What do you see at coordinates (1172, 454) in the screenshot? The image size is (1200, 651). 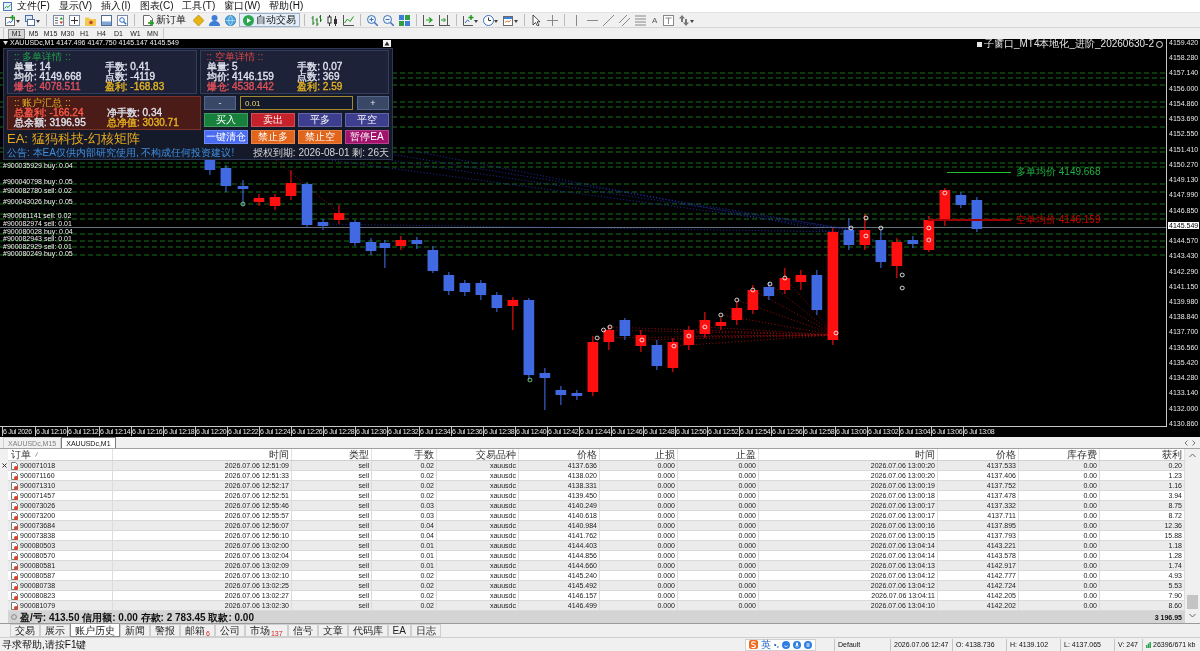 I see `column-header: 获利` at bounding box center [1172, 454].